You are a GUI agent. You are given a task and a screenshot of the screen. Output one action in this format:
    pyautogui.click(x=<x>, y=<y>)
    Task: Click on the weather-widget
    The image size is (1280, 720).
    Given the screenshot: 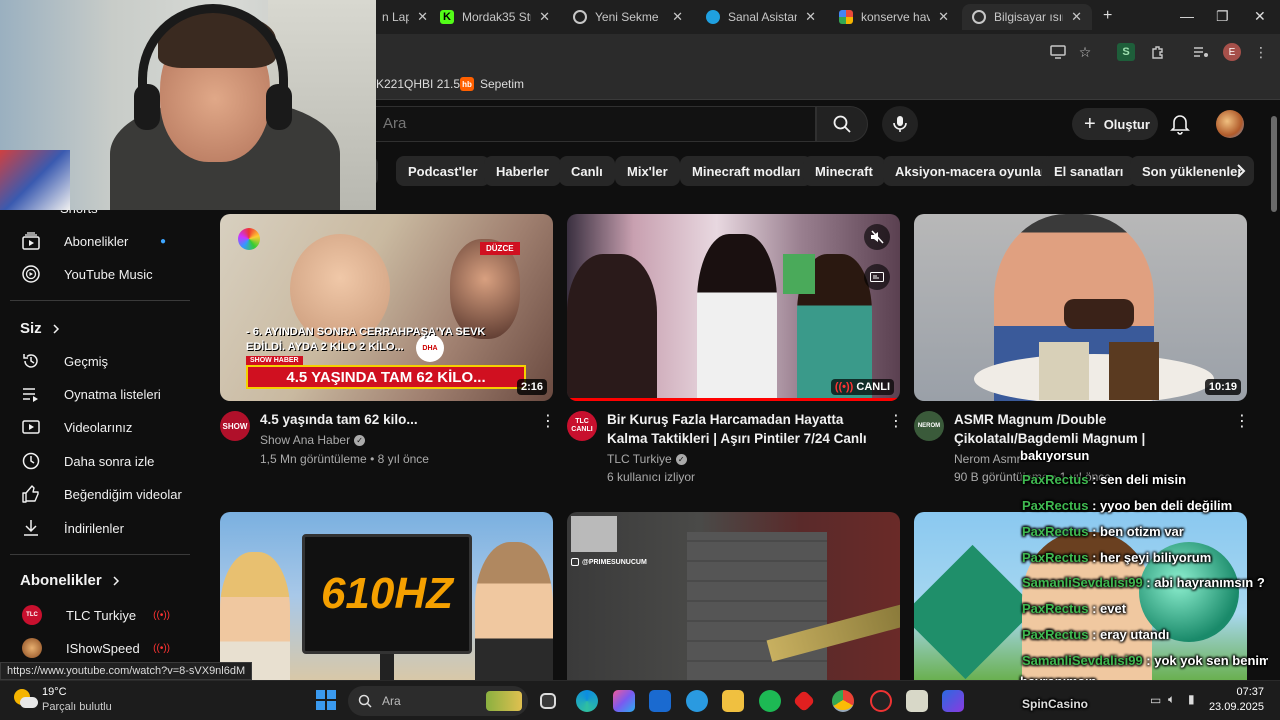 What is the action you would take?
    pyautogui.click(x=26, y=701)
    